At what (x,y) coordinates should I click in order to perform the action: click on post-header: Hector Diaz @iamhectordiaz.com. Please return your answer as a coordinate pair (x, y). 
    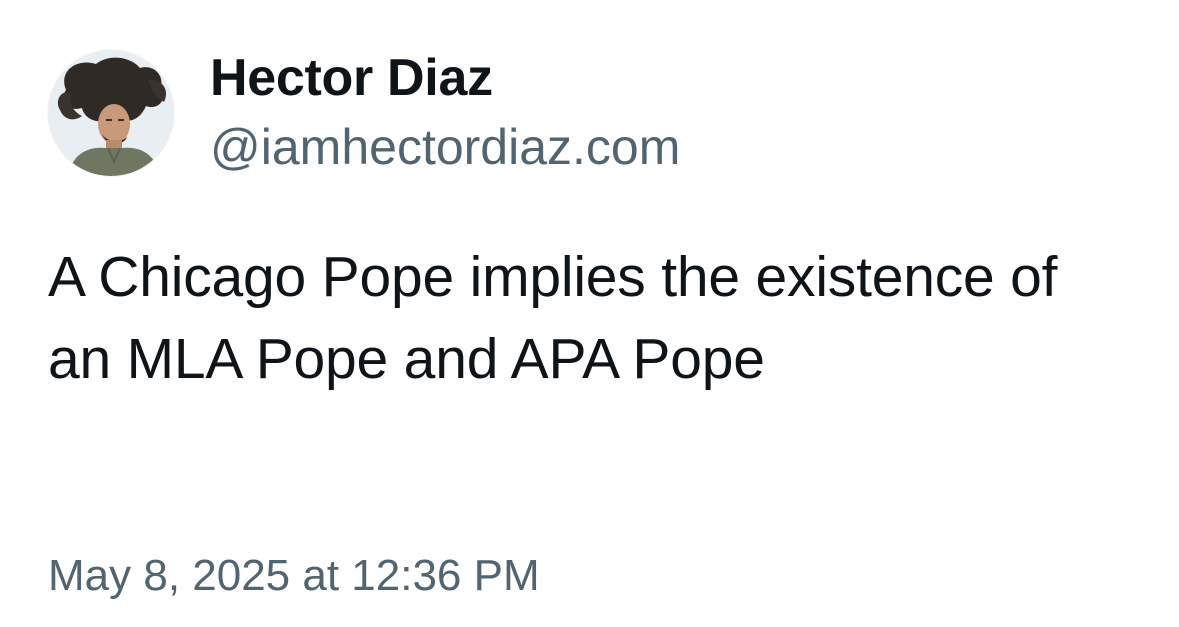
    Looking at the image, I should click on (364, 113).